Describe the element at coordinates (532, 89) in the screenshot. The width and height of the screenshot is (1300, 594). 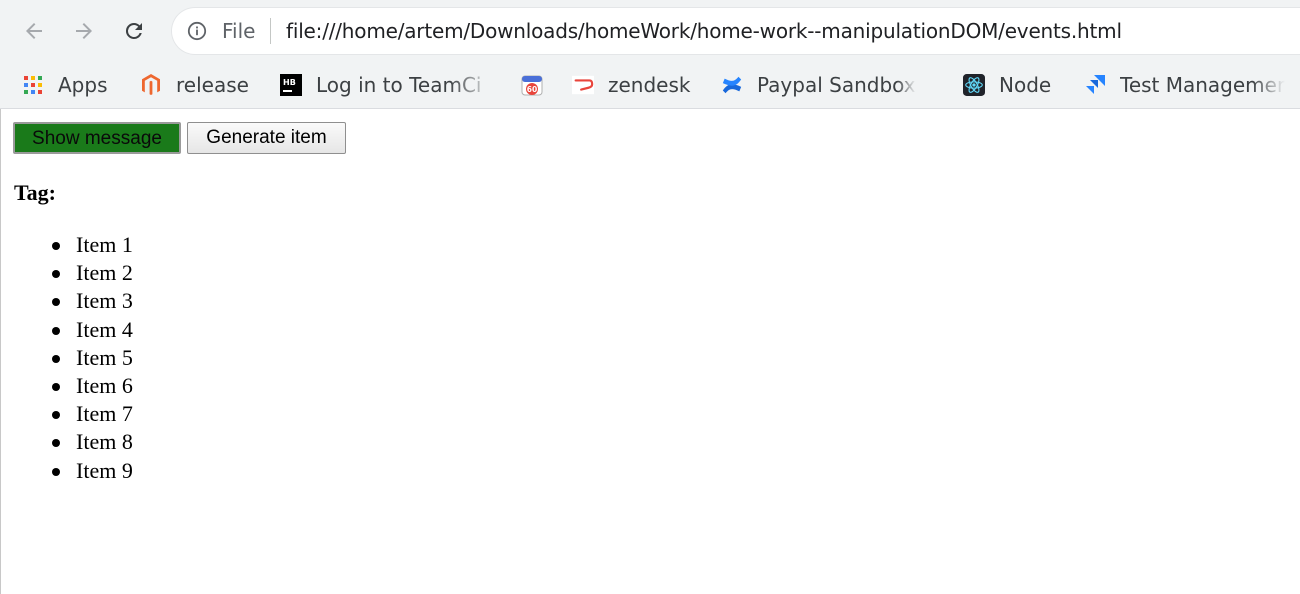
I see `calendar-badge-text: 60` at that location.